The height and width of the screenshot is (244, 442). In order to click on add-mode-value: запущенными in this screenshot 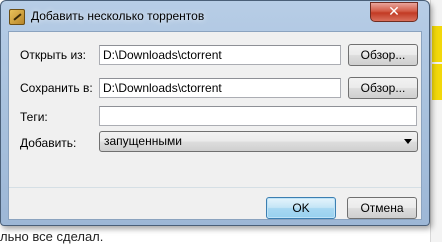, I will do `click(143, 141)`.